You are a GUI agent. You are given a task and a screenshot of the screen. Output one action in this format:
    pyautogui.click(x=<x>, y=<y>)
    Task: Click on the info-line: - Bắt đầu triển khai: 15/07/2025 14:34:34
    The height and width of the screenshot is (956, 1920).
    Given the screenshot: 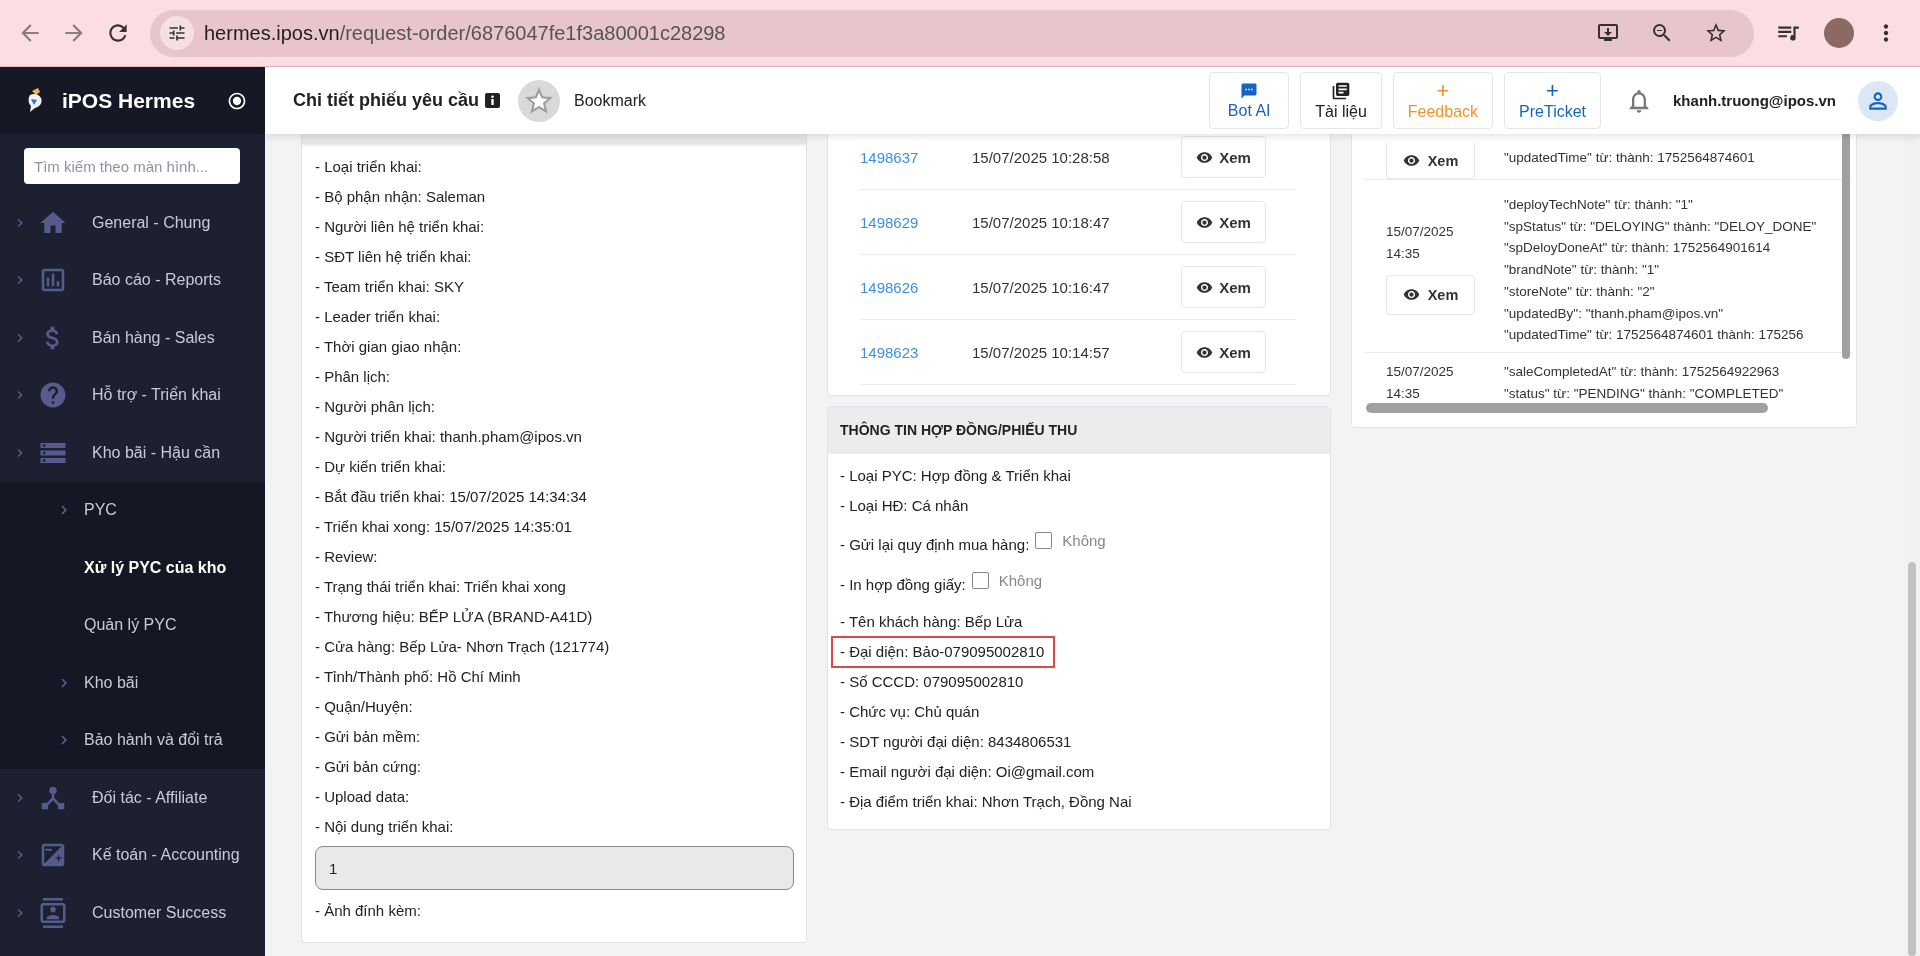 What is the action you would take?
    pyautogui.click(x=451, y=497)
    